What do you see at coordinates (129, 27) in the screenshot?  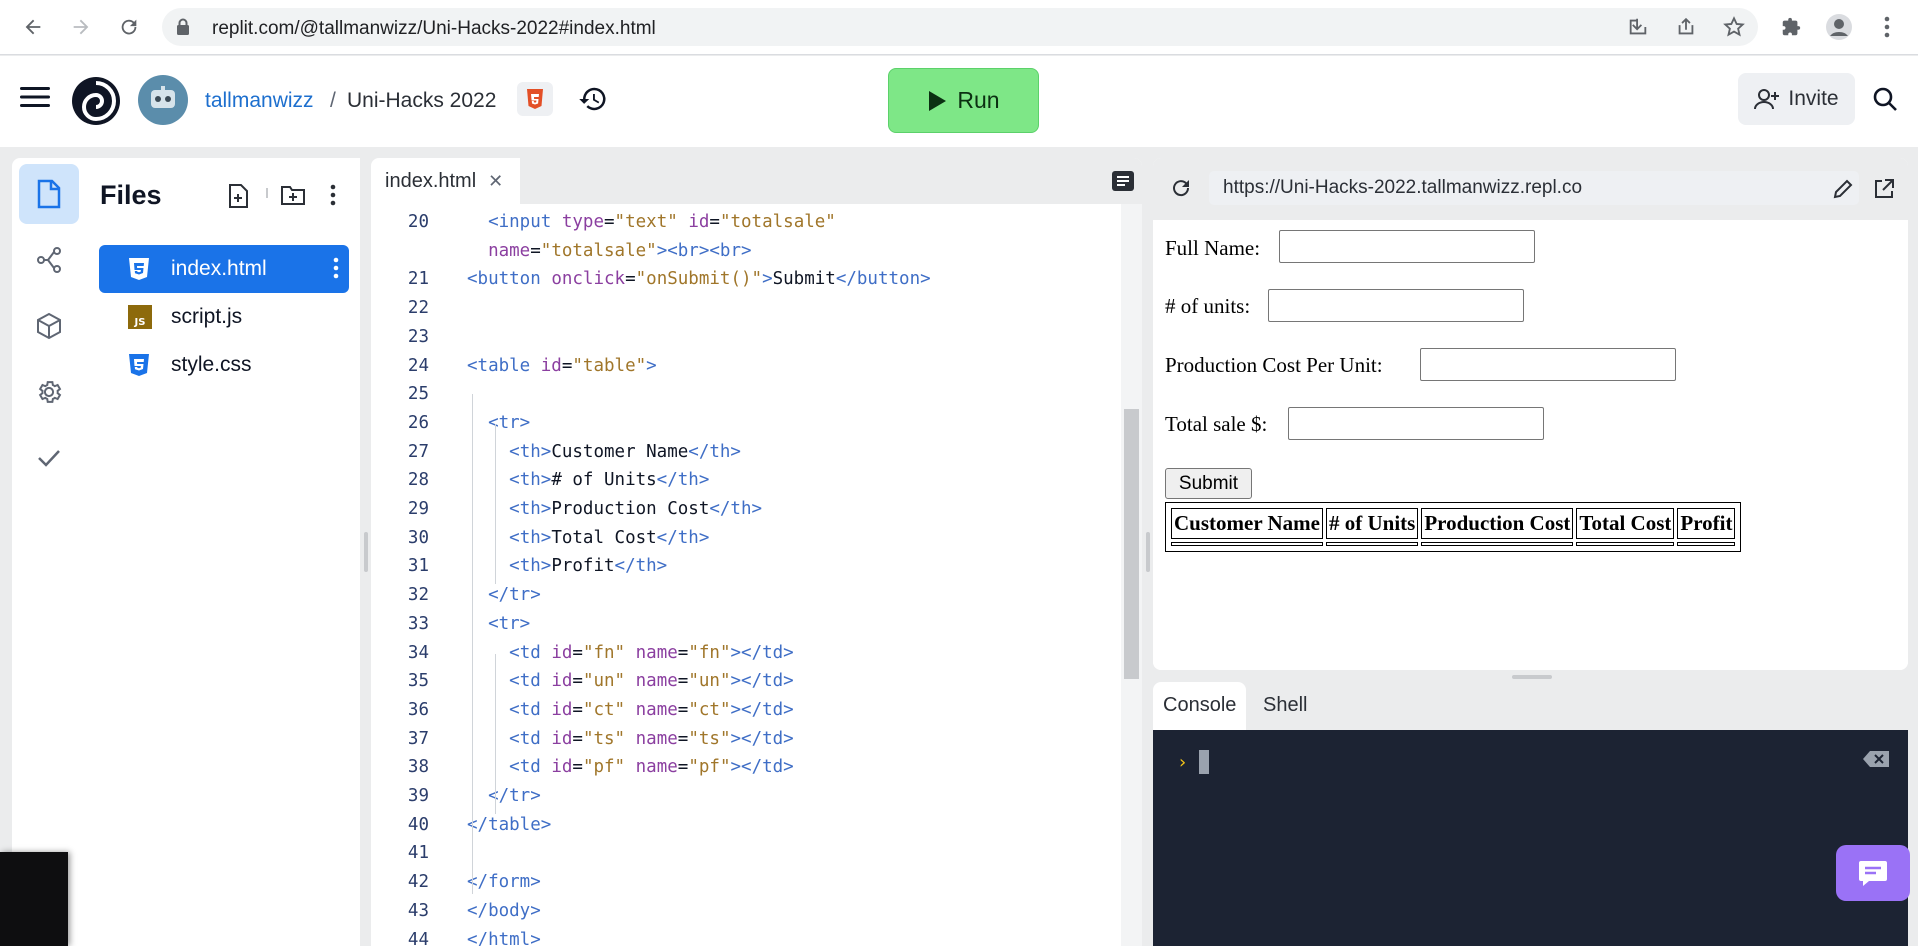 I see `reload-icon` at bounding box center [129, 27].